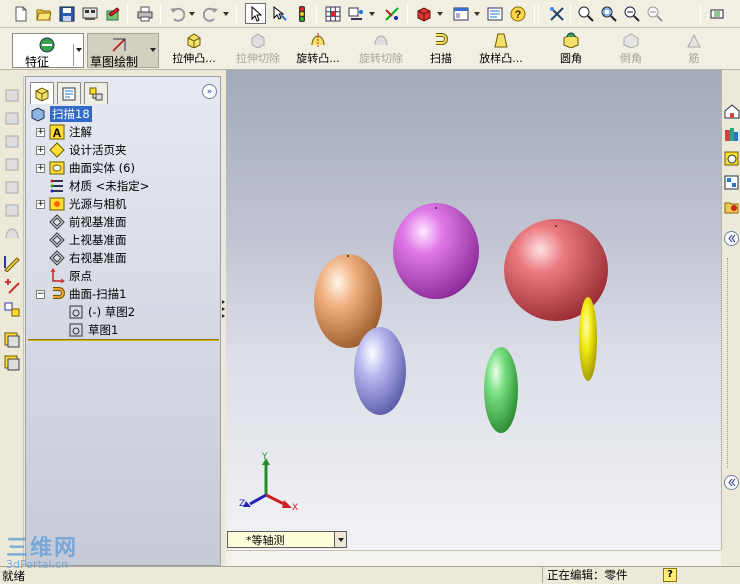  I want to click on coordinate-triad: Y X Z, so click(269, 483).